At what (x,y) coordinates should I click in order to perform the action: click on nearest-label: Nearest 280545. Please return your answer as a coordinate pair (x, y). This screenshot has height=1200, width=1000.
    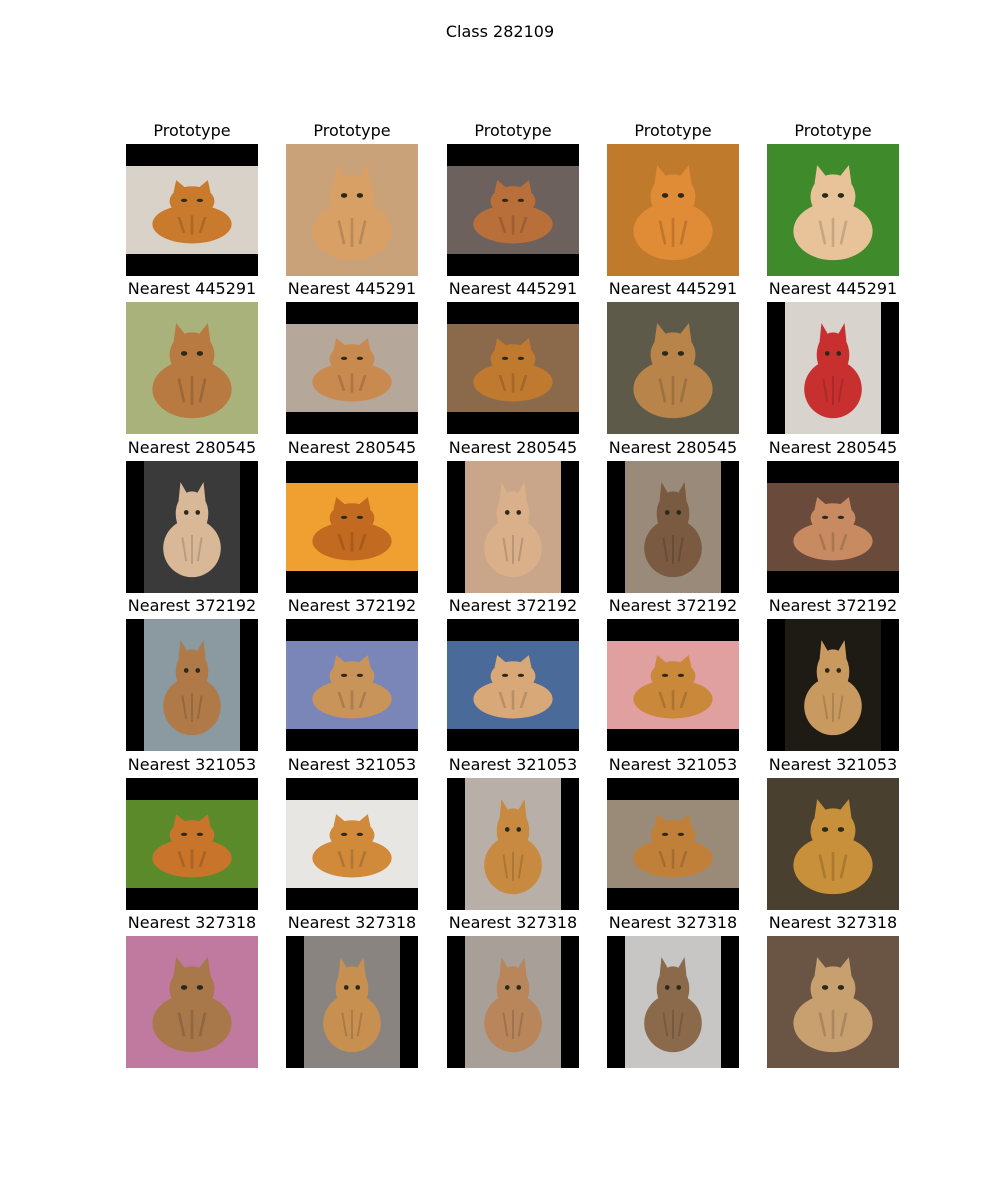
    Looking at the image, I should click on (833, 447).